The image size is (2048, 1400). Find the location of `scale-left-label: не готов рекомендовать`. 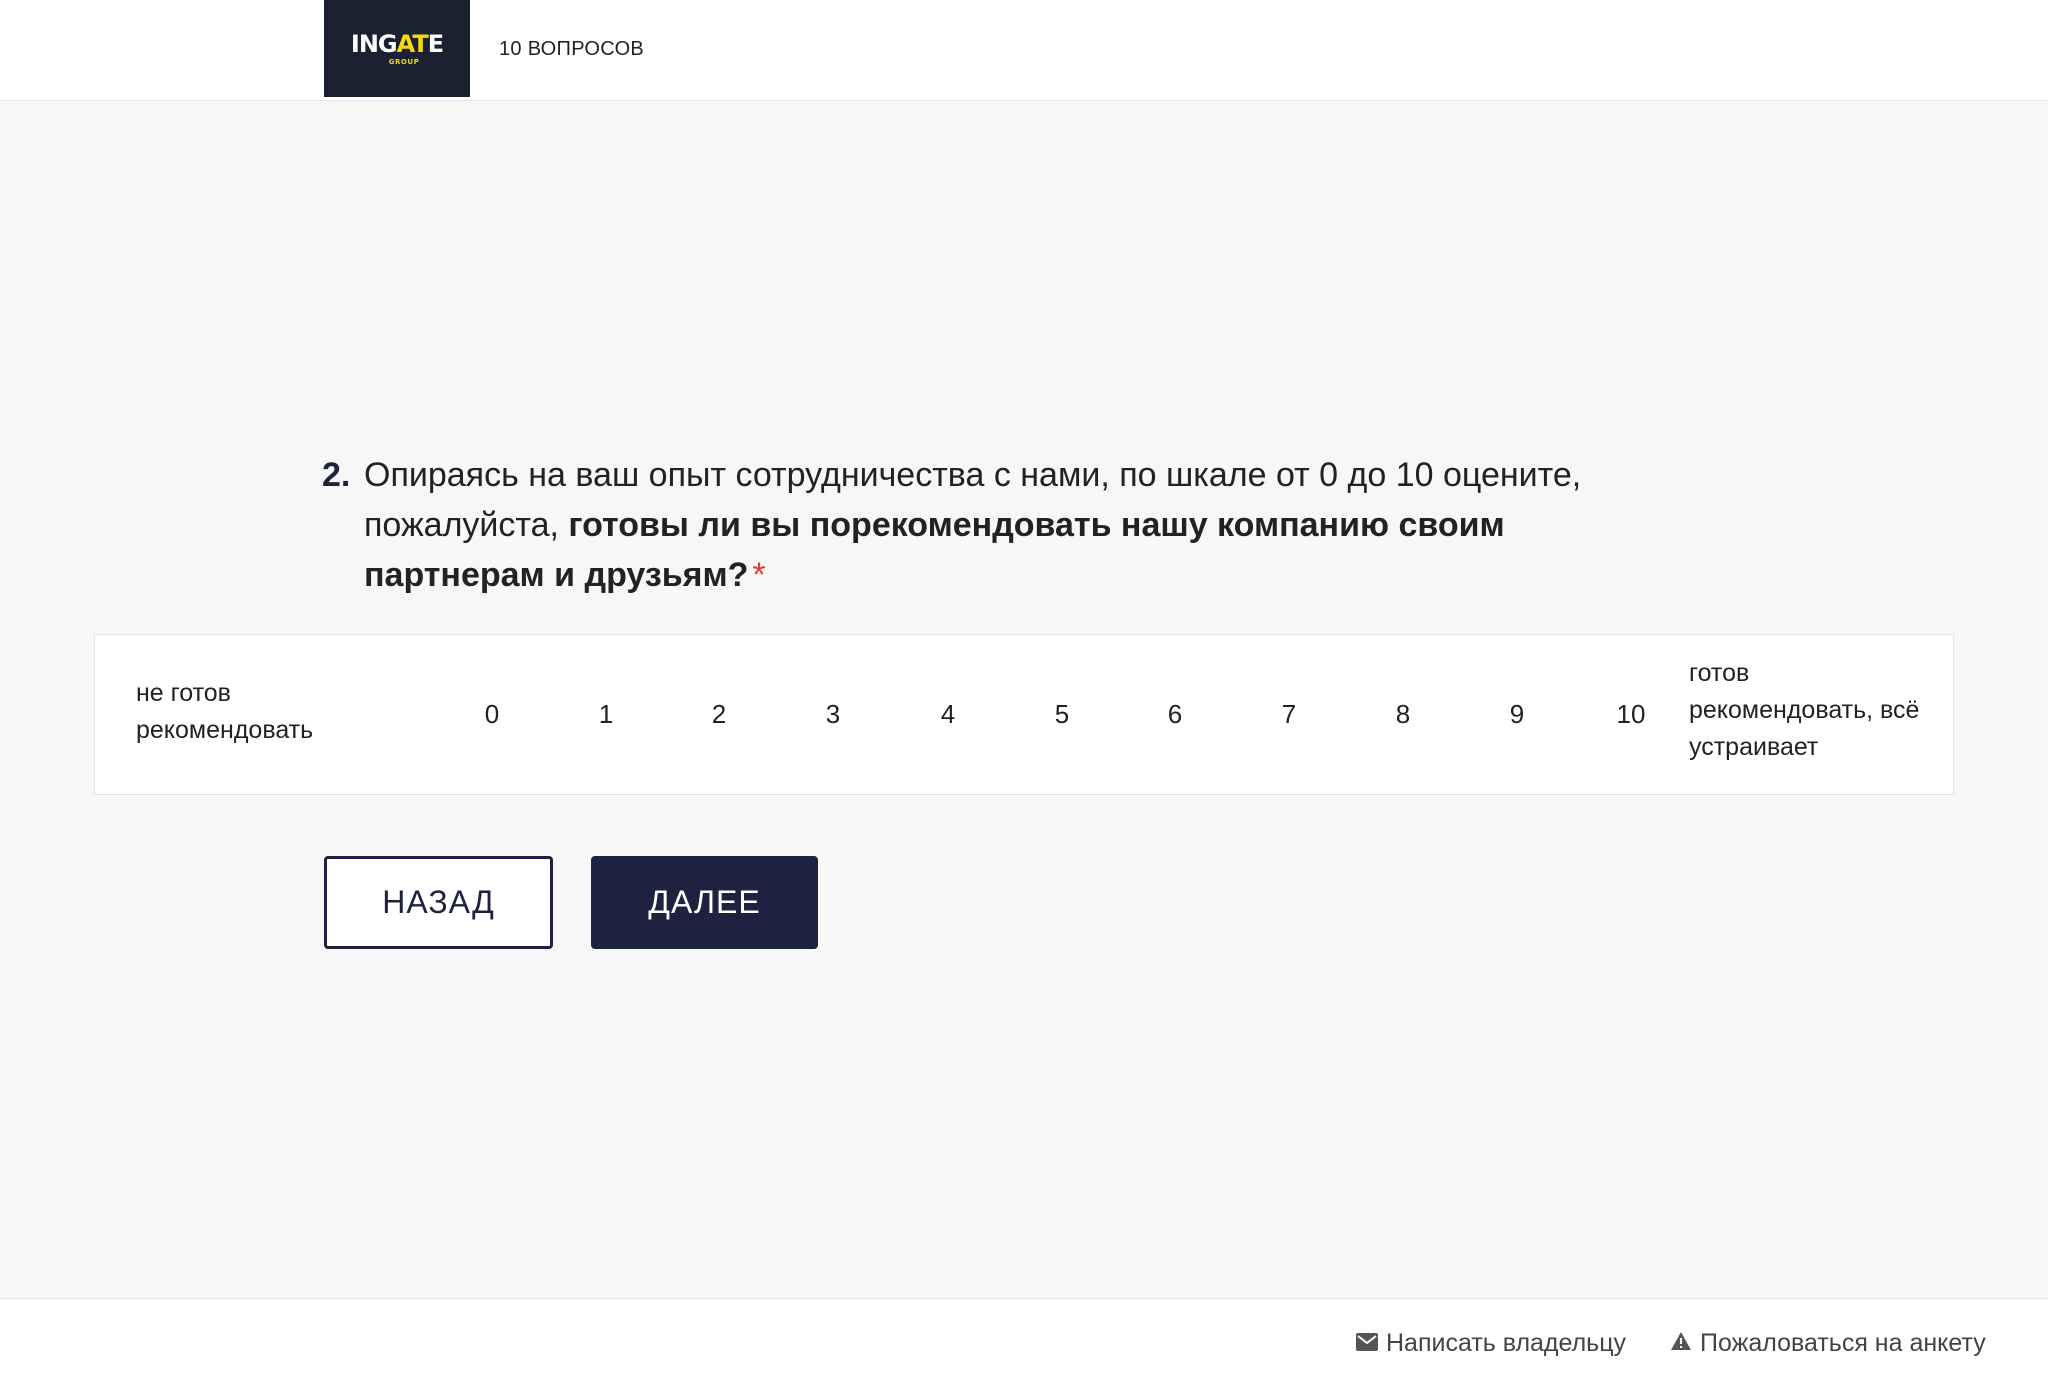

scale-left-label: не готов рекомендовать is located at coordinates (225, 711).